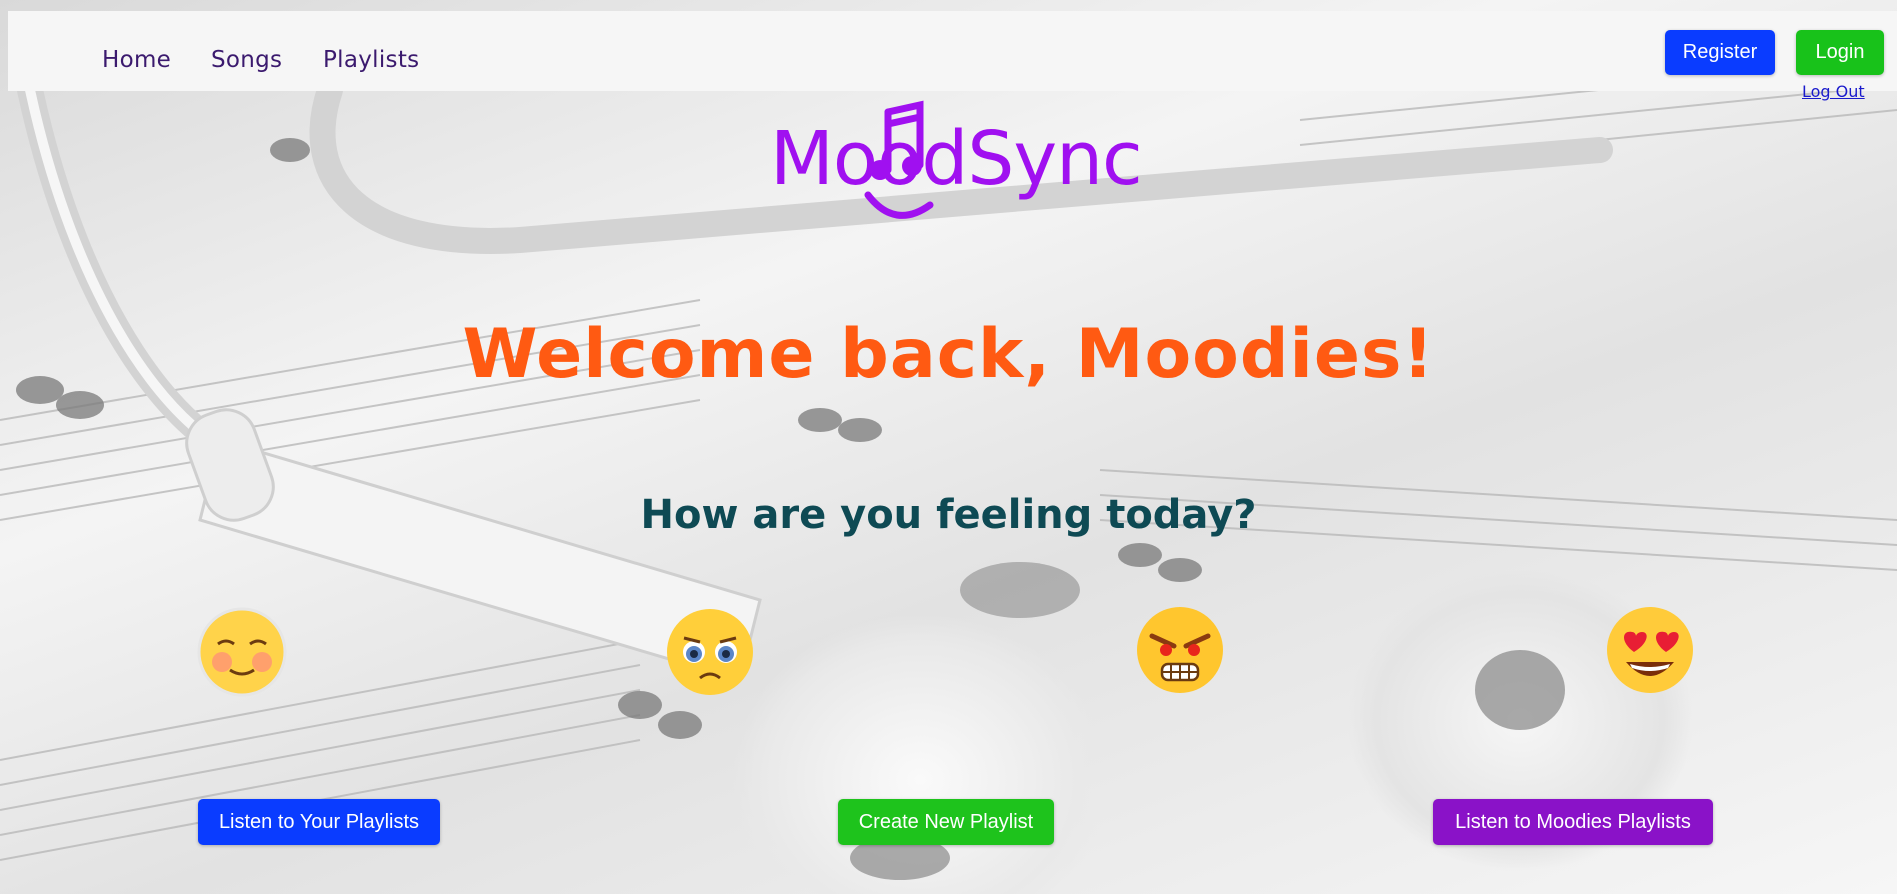  I want to click on top-navbar: Home Songs Playlists, so click(952, 51).